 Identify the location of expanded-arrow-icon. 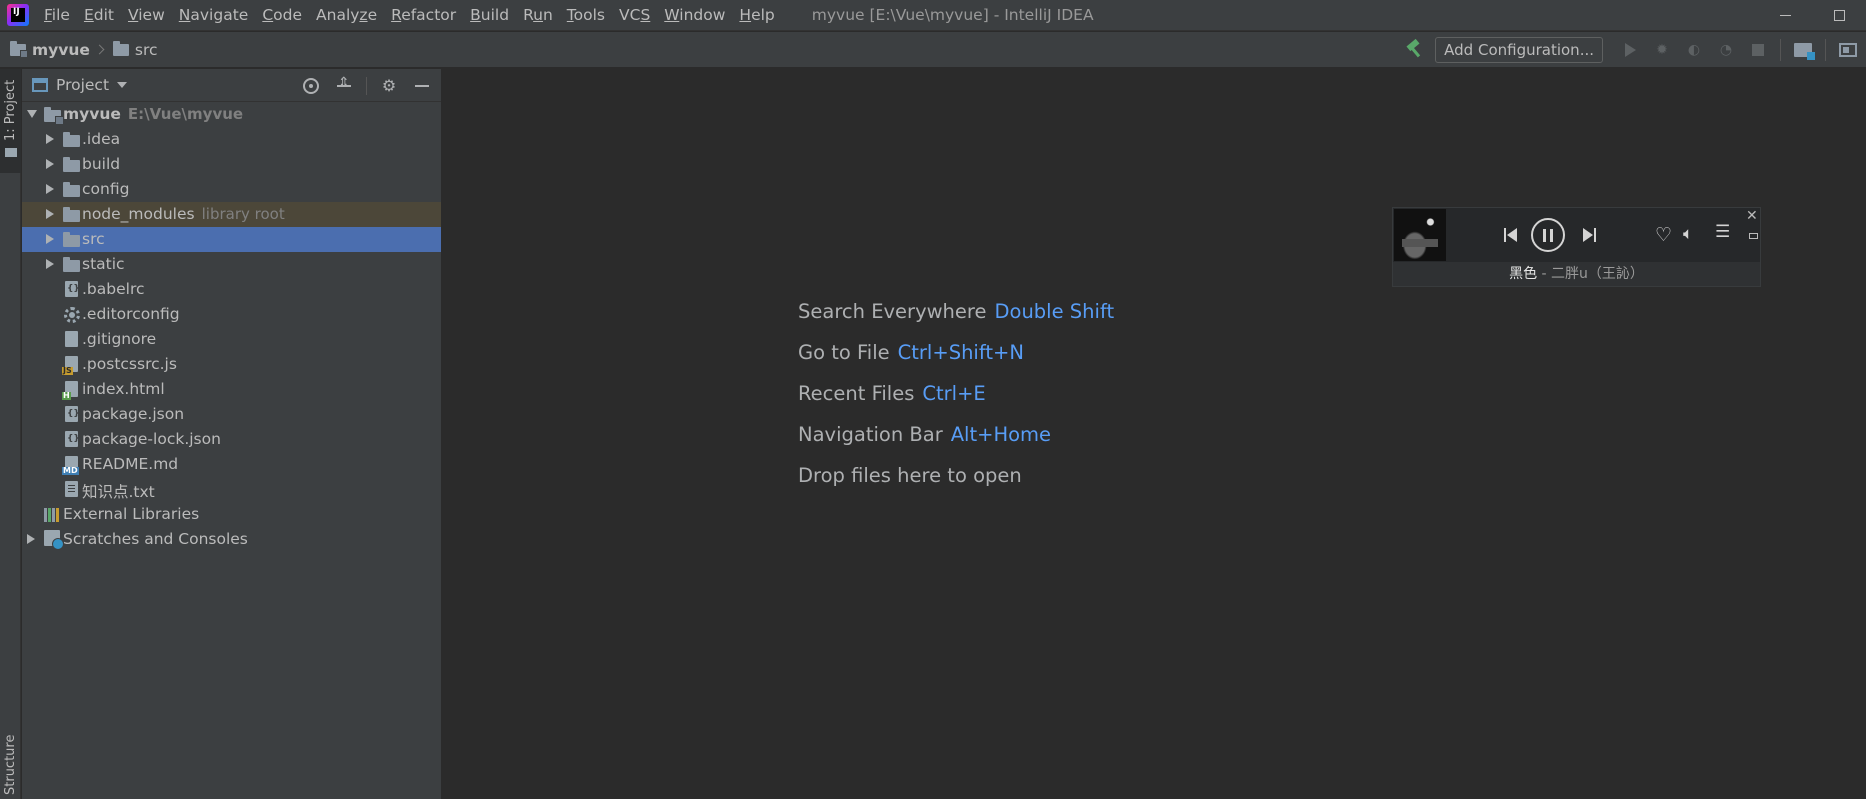
(32, 114).